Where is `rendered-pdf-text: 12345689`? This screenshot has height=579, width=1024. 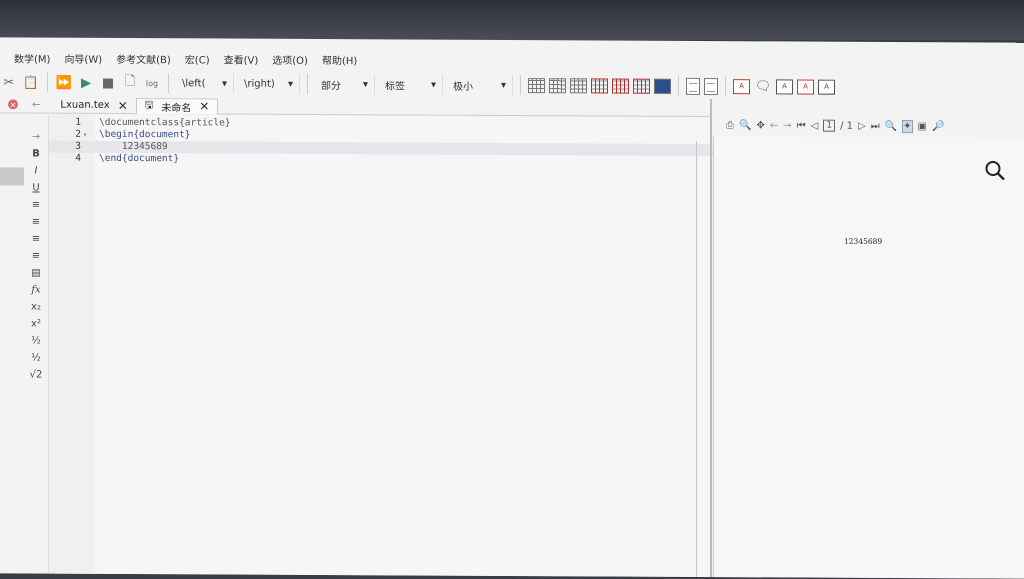 rendered-pdf-text: 12345689 is located at coordinates (863, 241).